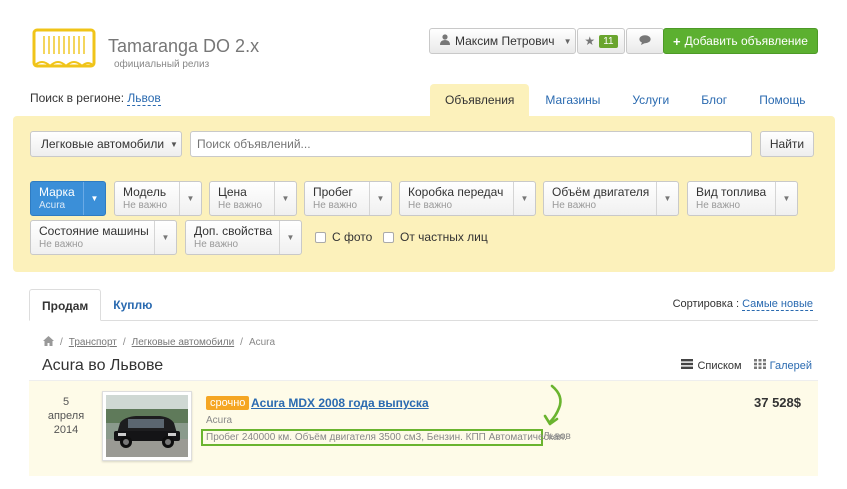 Image resolution: width=847 pixels, height=489 pixels. What do you see at coordinates (719, 365) in the screenshot?
I see `view-list-label: Списком` at bounding box center [719, 365].